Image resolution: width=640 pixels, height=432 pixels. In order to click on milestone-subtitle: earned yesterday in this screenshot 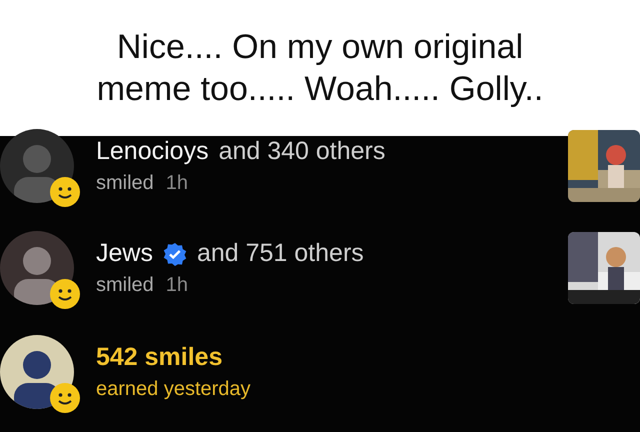, I will do `click(174, 389)`.